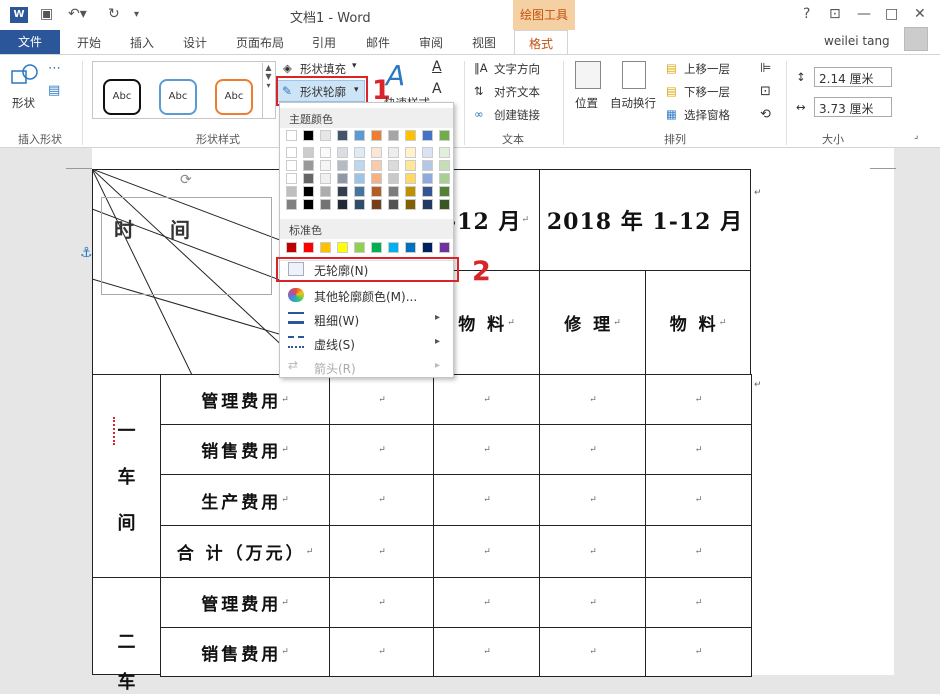  What do you see at coordinates (857, 41) in the screenshot?
I see `user-name: weilei tang` at bounding box center [857, 41].